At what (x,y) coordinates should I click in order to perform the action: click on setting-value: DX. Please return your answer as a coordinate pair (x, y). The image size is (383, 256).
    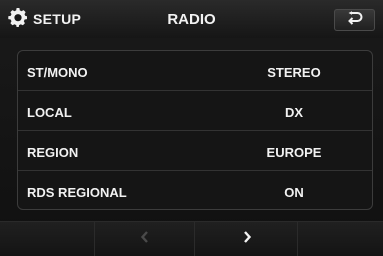
    Looking at the image, I should click on (294, 112).